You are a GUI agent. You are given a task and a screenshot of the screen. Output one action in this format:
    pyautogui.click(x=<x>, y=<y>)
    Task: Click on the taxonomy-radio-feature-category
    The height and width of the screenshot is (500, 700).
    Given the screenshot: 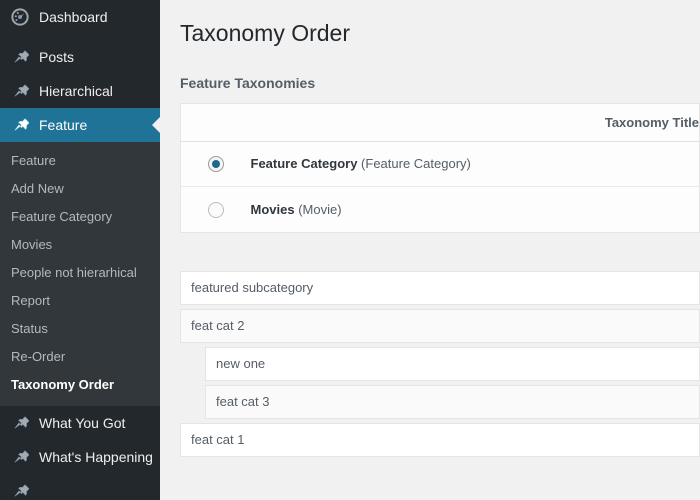 What is the action you would take?
    pyautogui.click(x=215, y=164)
    